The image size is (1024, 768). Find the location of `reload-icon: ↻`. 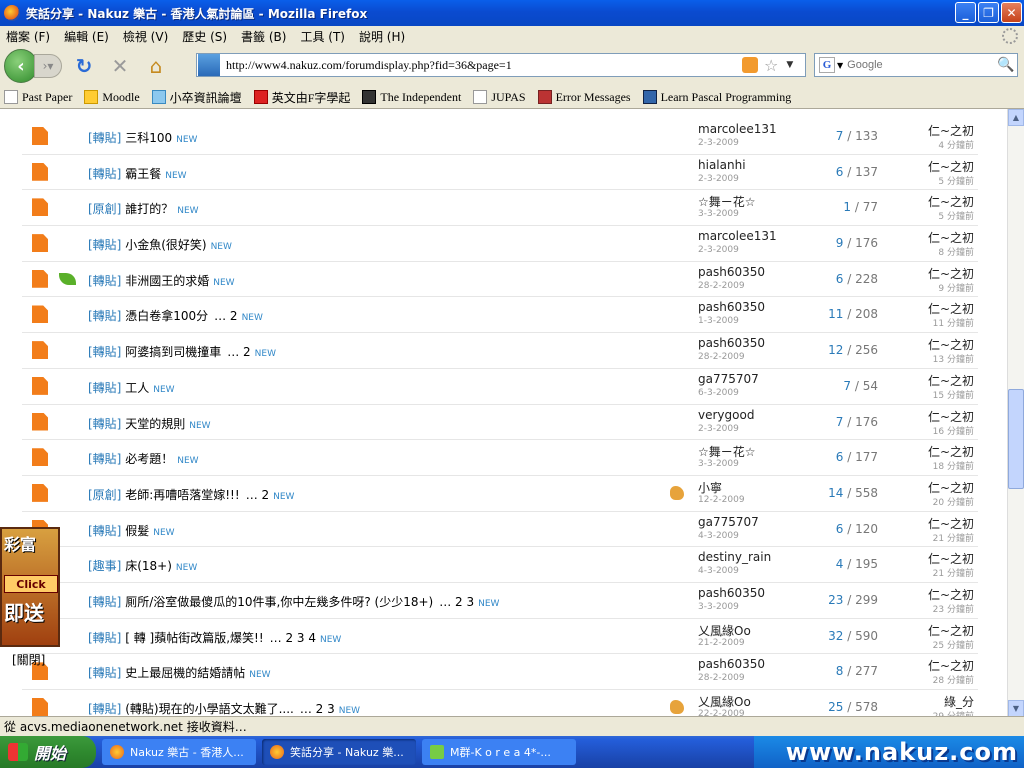

reload-icon: ↻ is located at coordinates (84, 66).